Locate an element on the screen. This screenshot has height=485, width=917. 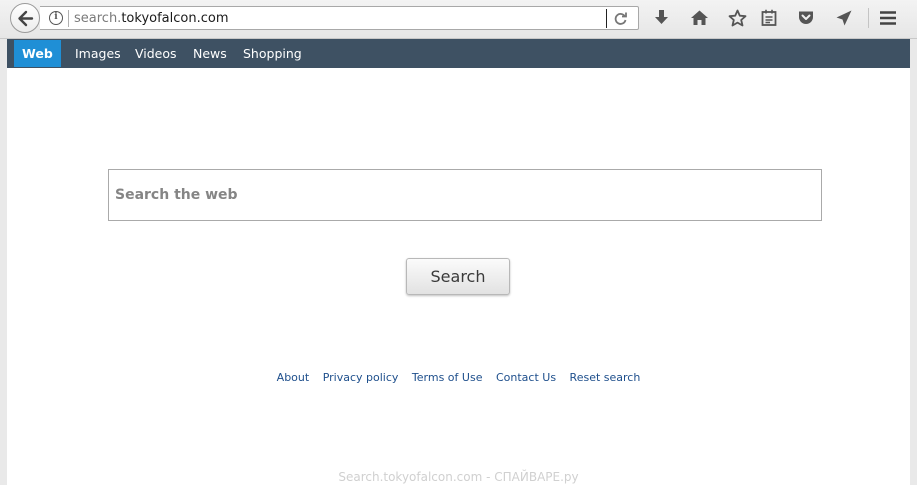
footer-link-privacy-policy: Privacy policy is located at coordinates (361, 377).